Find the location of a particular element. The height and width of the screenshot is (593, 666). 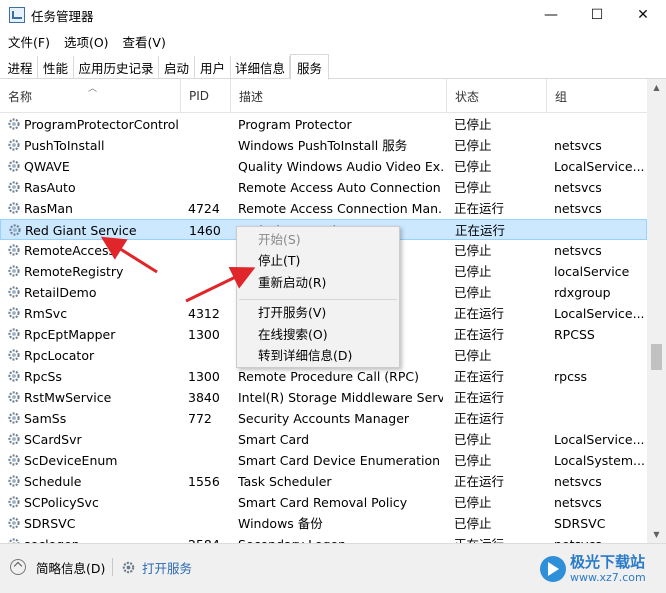

fewer-details-button: 简略信息(D) is located at coordinates (57, 567).